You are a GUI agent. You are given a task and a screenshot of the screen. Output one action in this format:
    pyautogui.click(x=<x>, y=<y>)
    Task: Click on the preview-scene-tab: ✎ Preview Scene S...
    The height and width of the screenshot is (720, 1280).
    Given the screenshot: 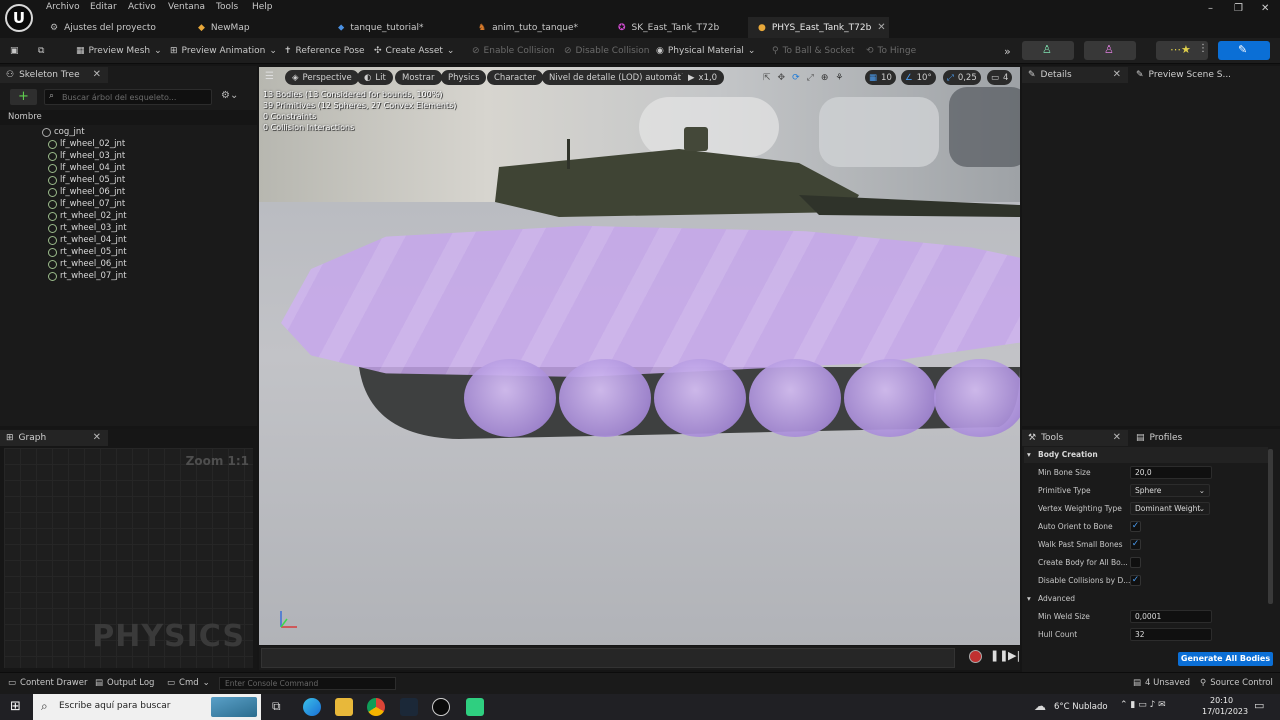 What is the action you would take?
    pyautogui.click(x=1204, y=75)
    